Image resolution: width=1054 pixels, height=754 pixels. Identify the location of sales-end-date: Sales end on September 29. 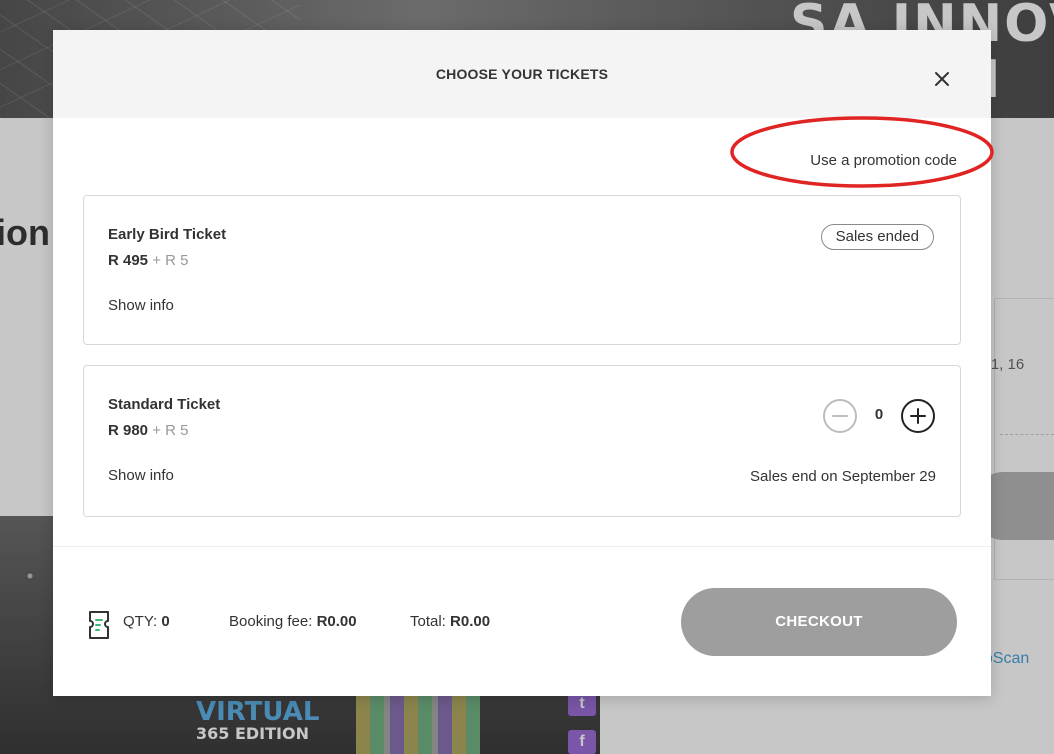
(843, 476).